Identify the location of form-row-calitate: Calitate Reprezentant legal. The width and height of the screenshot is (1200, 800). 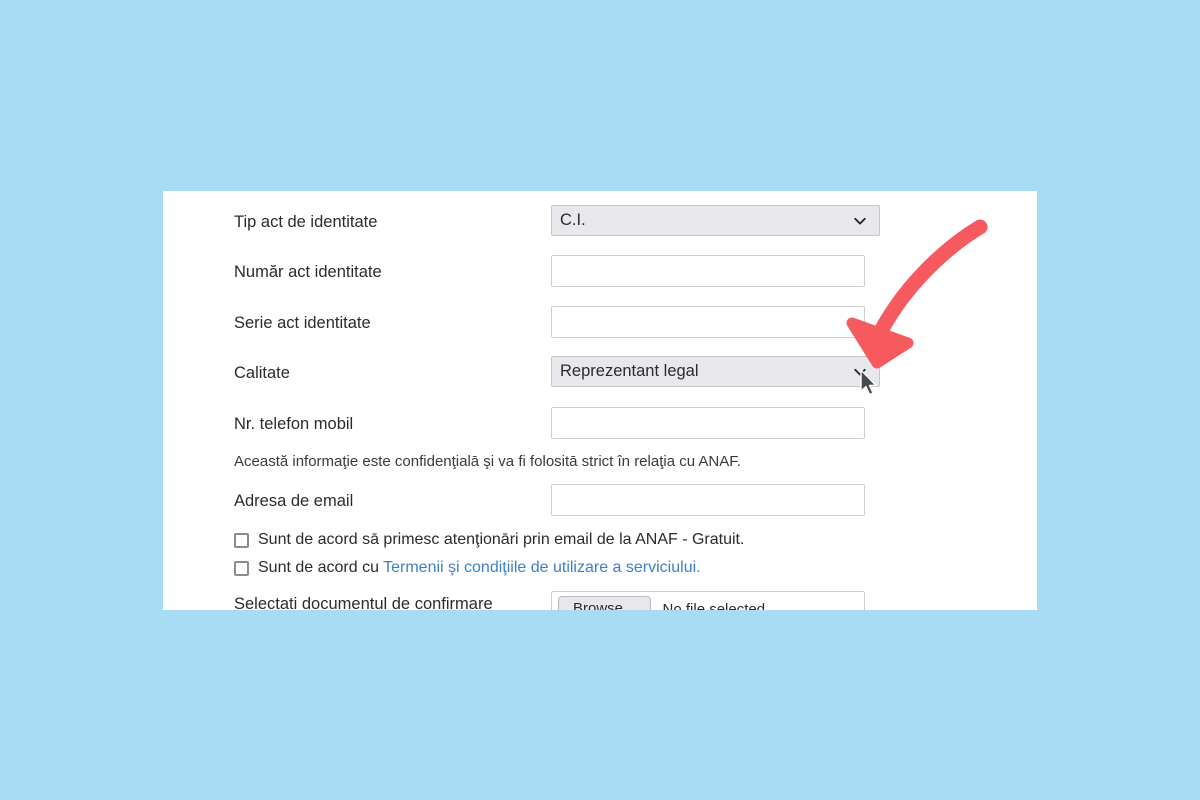
(600, 373).